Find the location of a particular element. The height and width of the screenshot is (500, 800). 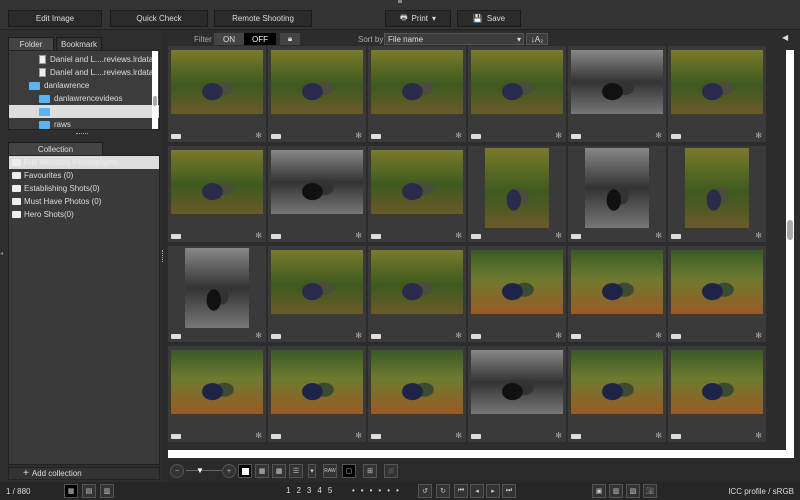

rotate-left-icon: ↺ is located at coordinates (425, 491).